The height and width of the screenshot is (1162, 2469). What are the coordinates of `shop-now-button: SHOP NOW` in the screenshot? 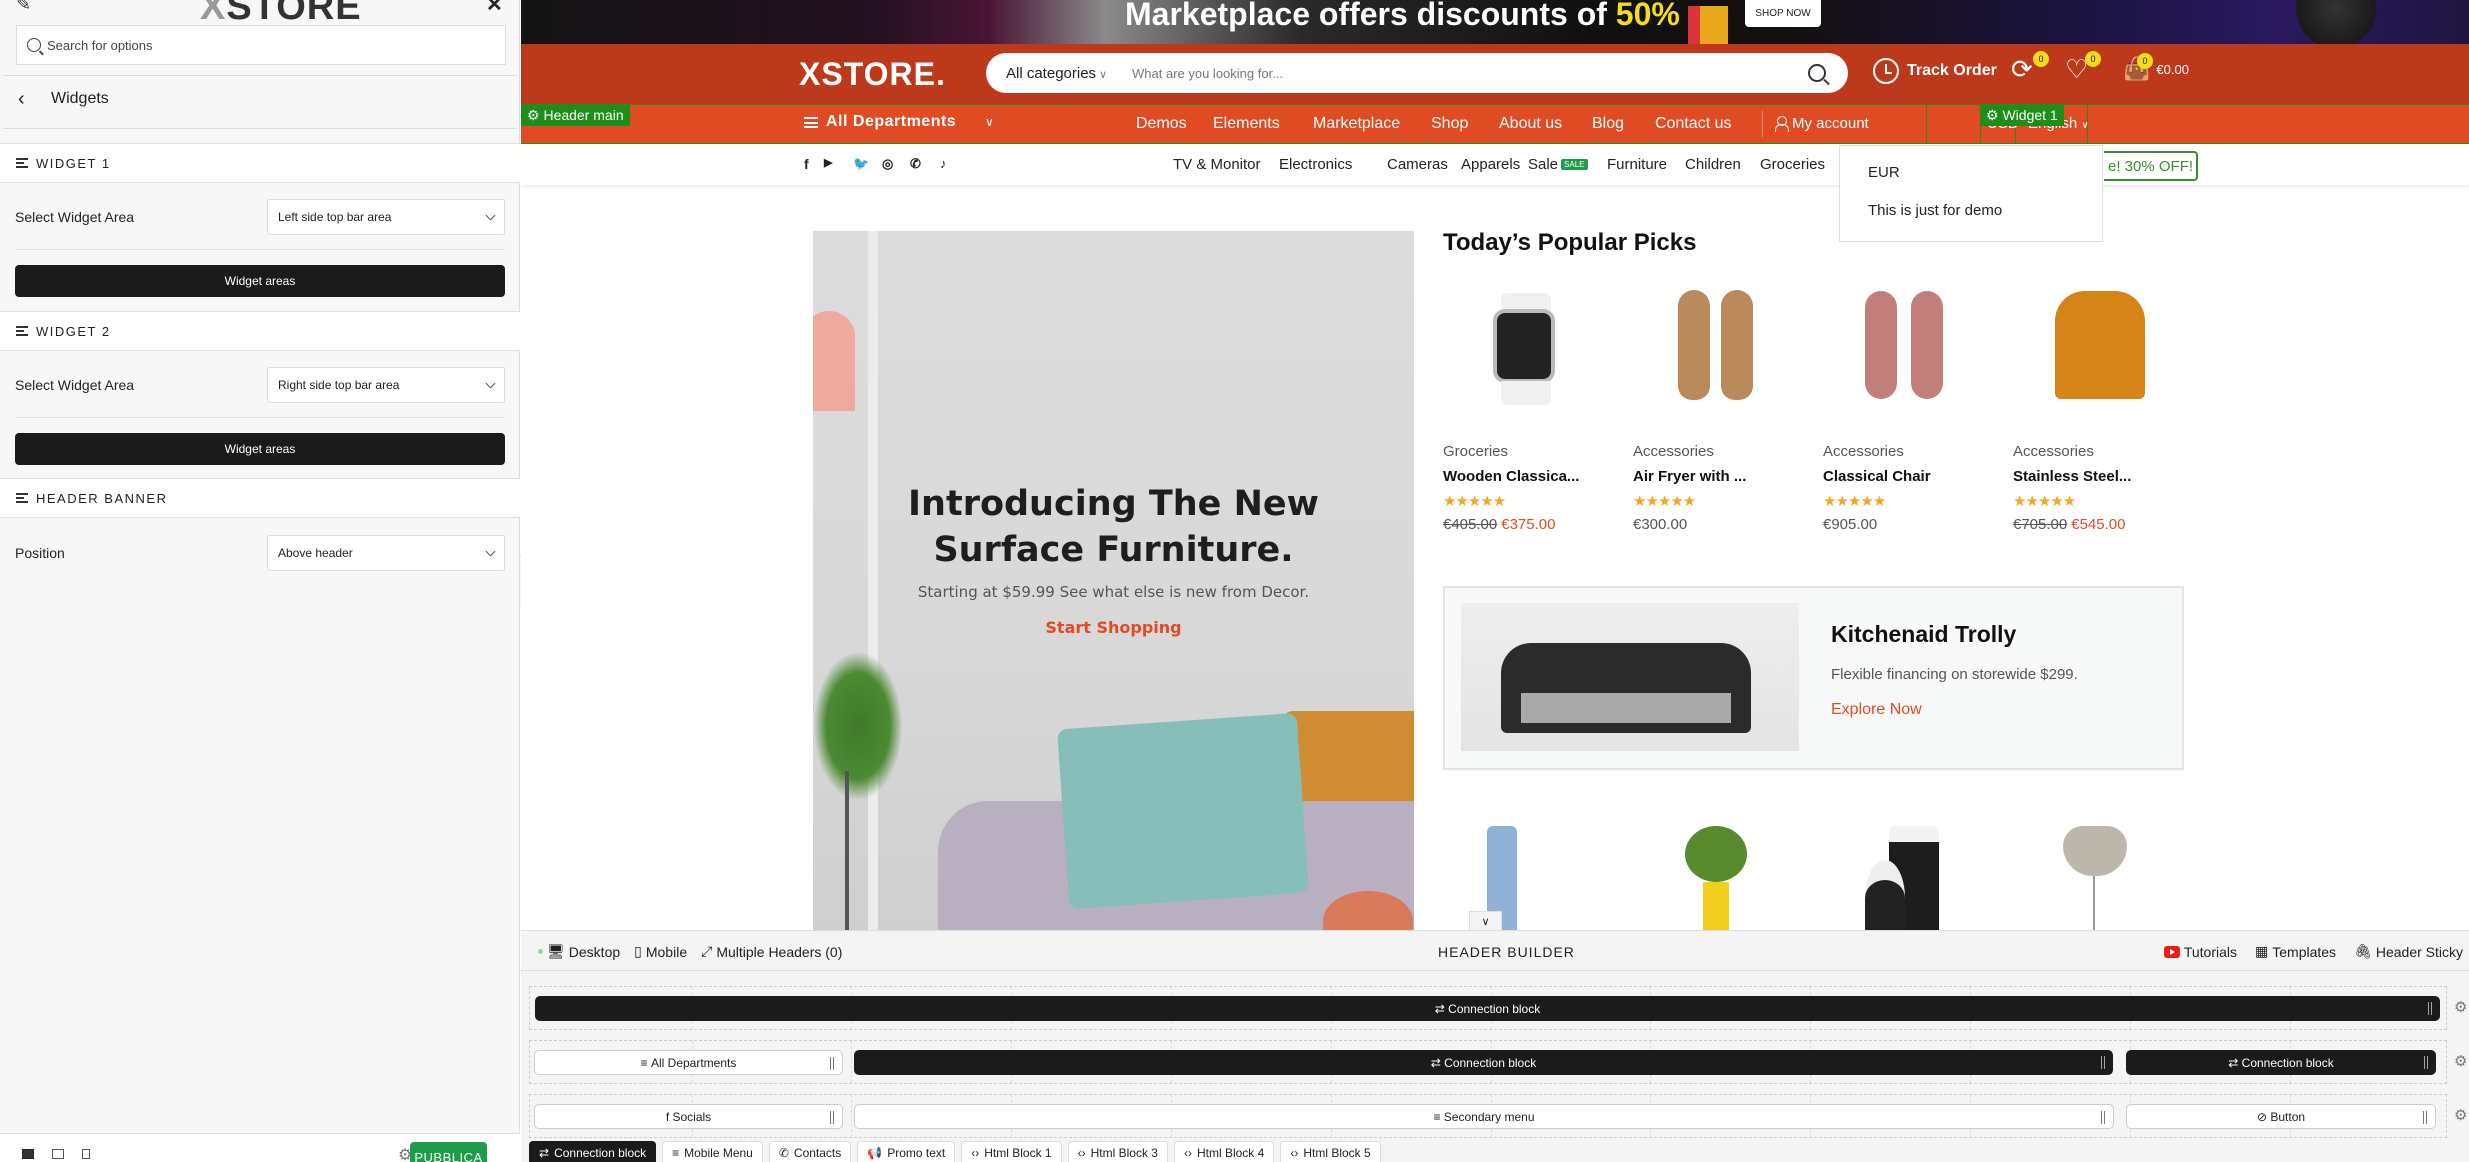 It's located at (1783, 13).